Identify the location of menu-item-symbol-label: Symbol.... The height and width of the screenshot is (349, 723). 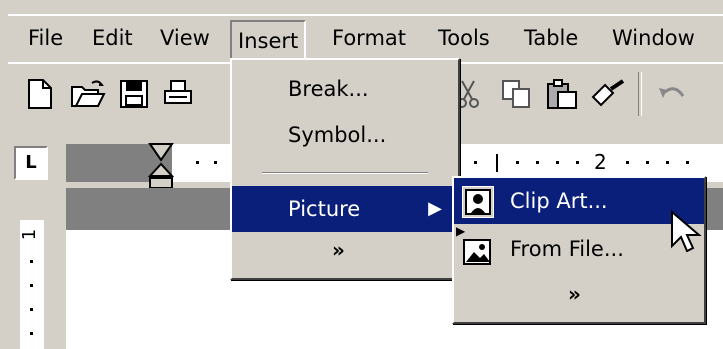
(337, 135).